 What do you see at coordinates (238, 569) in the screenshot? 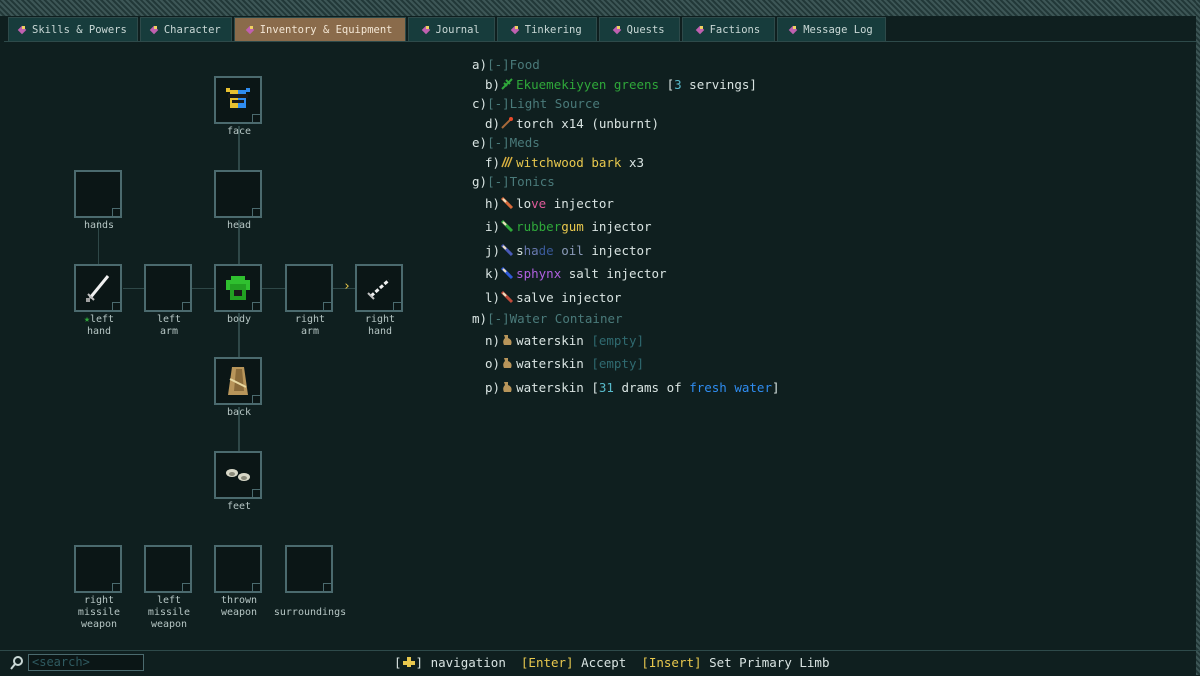
I see `thrown-weapon-slot` at bounding box center [238, 569].